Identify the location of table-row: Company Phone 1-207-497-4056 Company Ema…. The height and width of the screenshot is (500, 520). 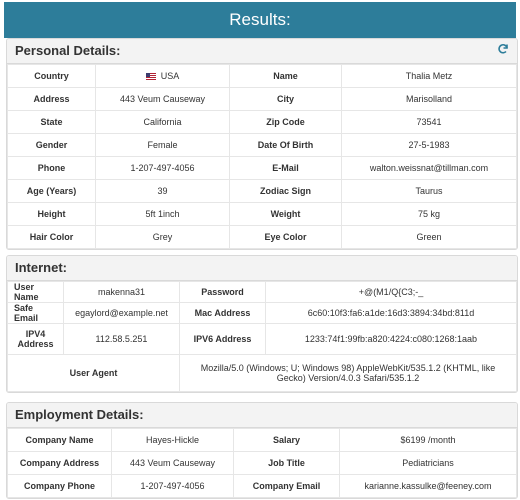
(262, 486).